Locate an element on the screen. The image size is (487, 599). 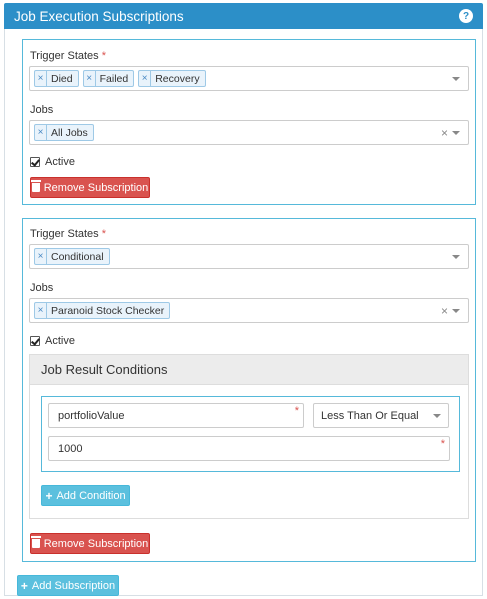
condition-operator-select: Less Than Or Equal is located at coordinates (381, 415).